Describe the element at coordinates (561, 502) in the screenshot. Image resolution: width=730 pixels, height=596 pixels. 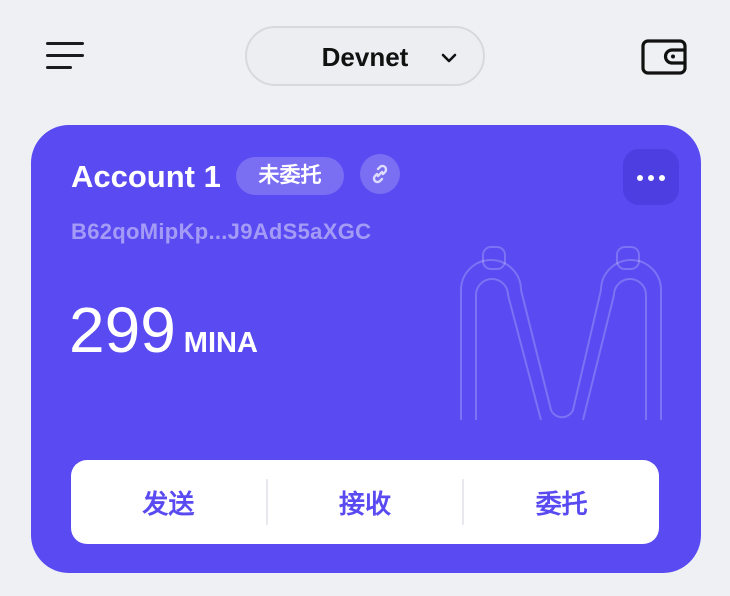
I see `delegate-button: 委托` at that location.